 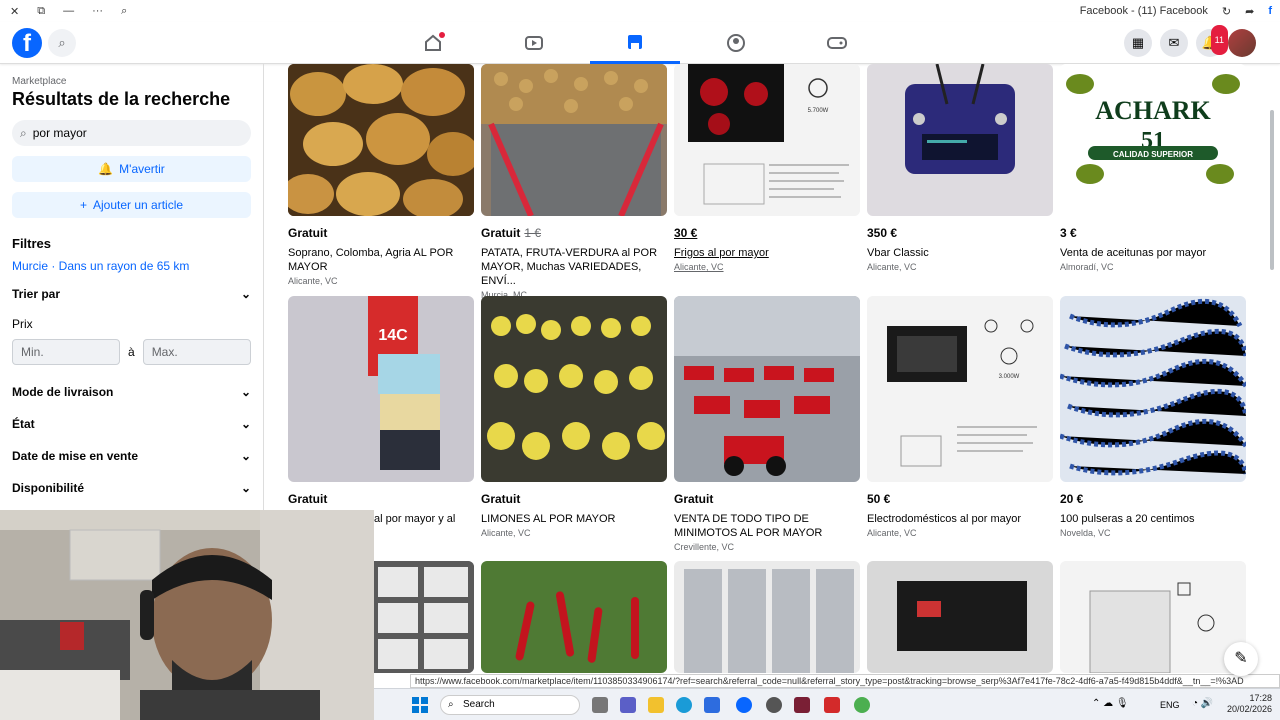 What do you see at coordinates (68, 11) in the screenshot?
I see `minimize-icon: —` at bounding box center [68, 11].